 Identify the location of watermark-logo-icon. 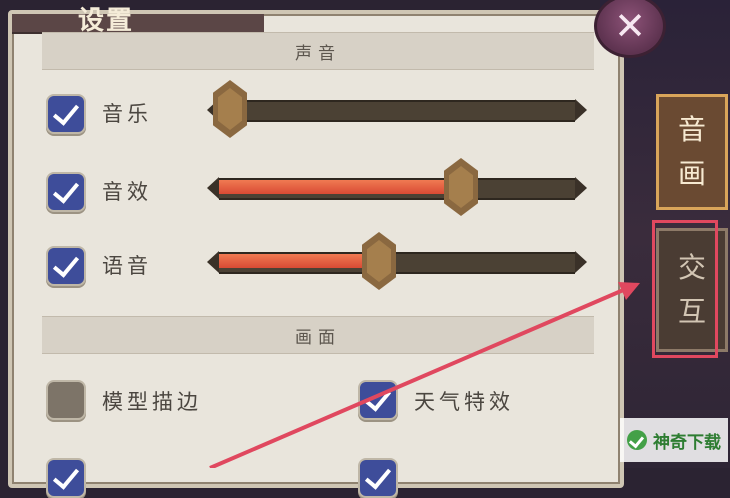
(637, 440).